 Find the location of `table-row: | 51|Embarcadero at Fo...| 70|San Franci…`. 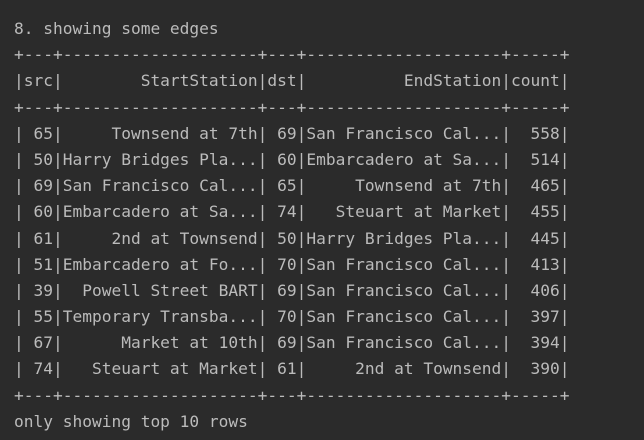

table-row: | 51|Embarcadero at Fo...| 70|San Franci… is located at coordinates (292, 264).